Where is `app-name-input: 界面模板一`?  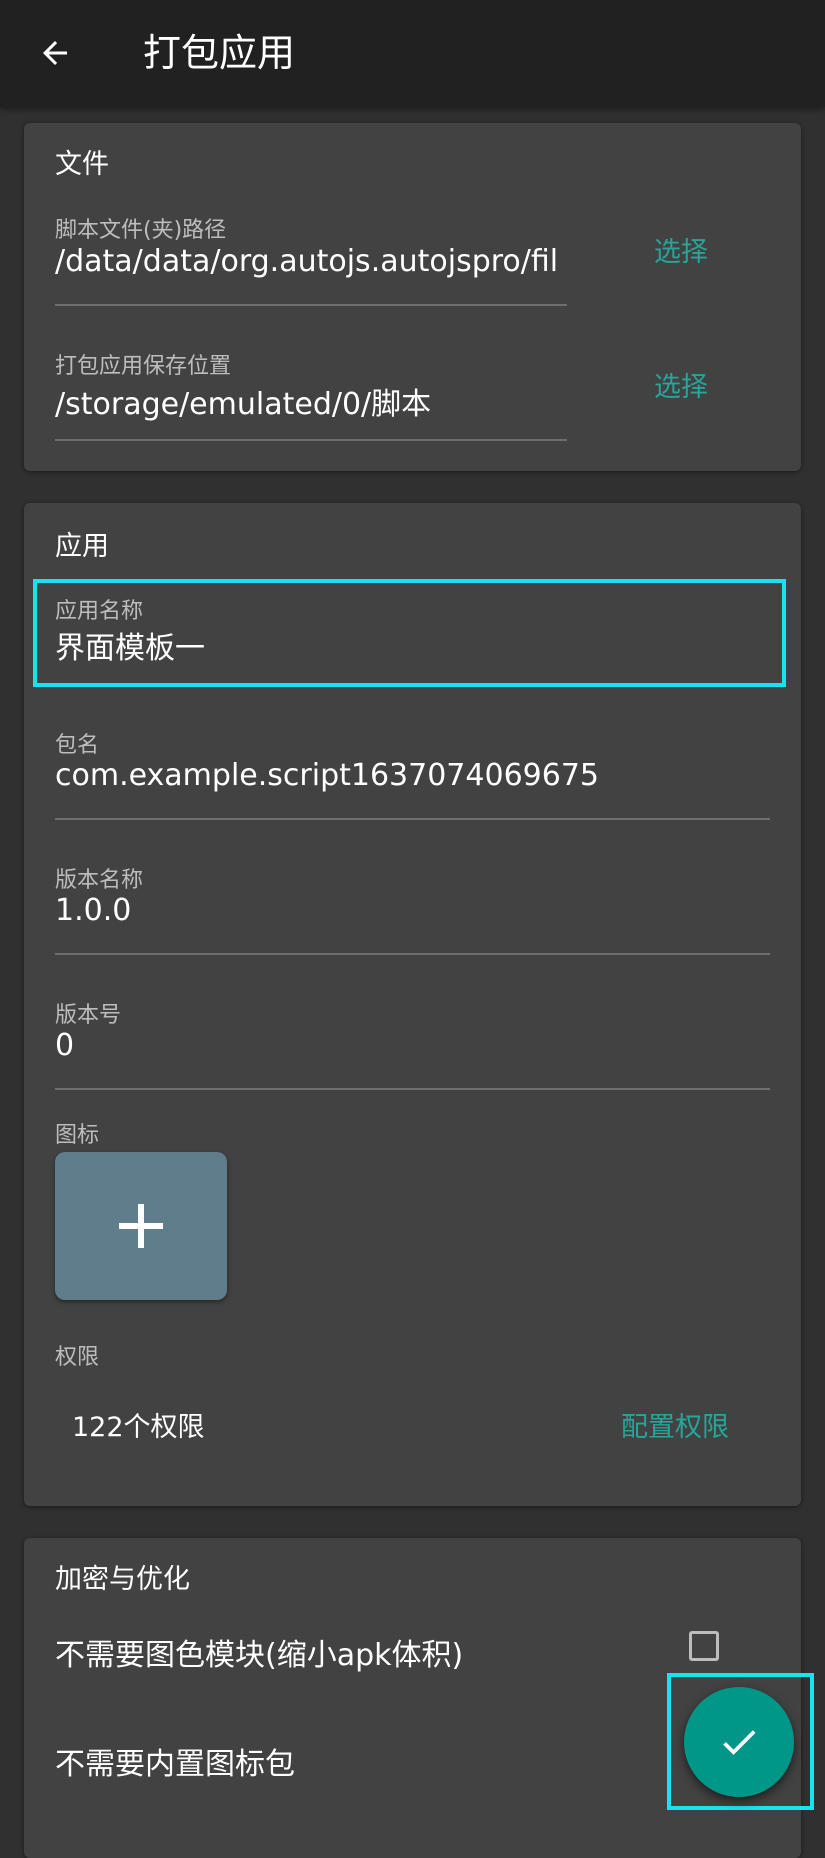
app-name-input: 界面模板一 is located at coordinates (130, 645).